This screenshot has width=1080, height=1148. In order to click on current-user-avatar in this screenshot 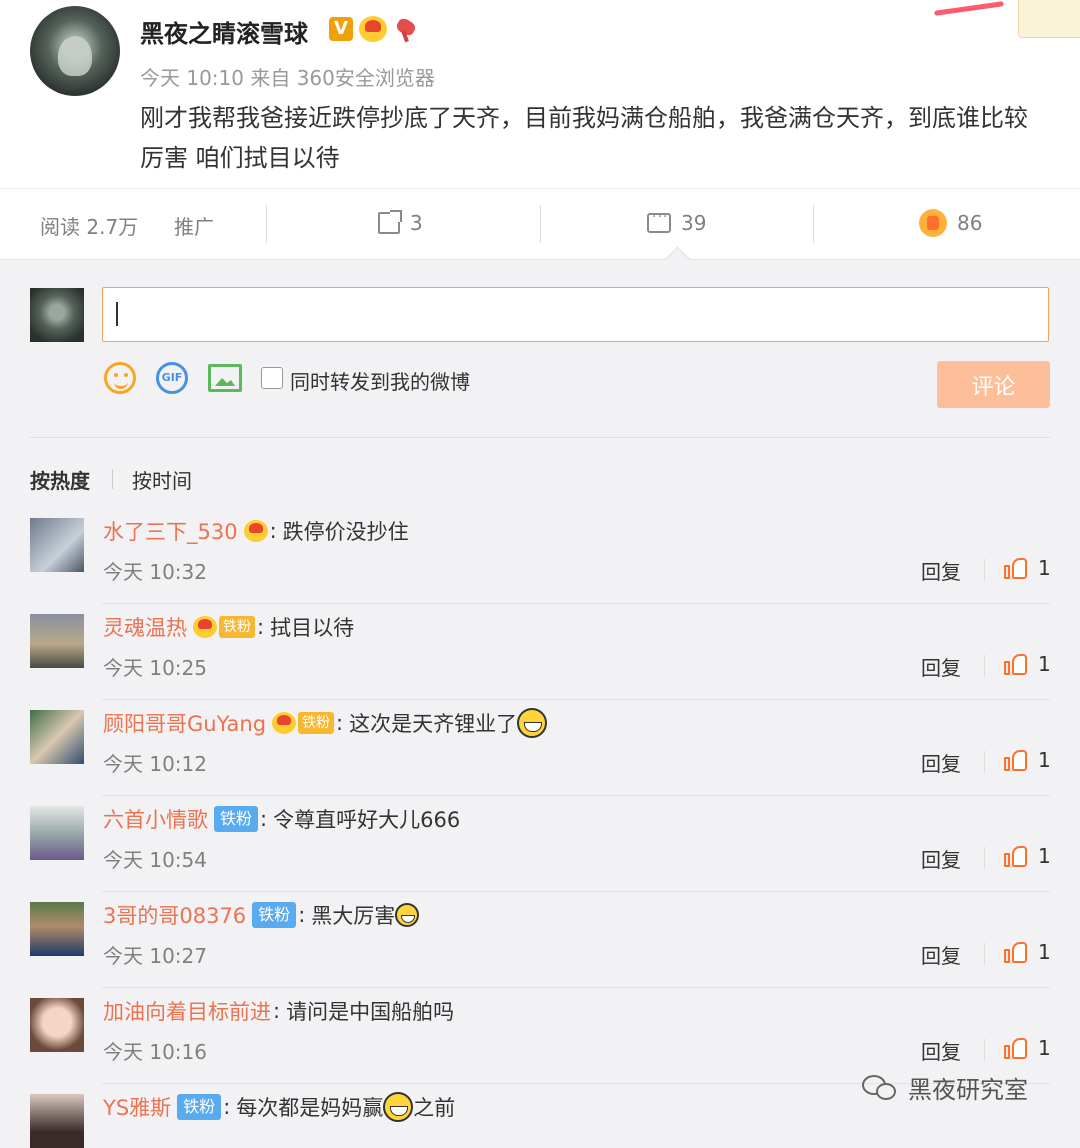, I will do `click(57, 315)`.